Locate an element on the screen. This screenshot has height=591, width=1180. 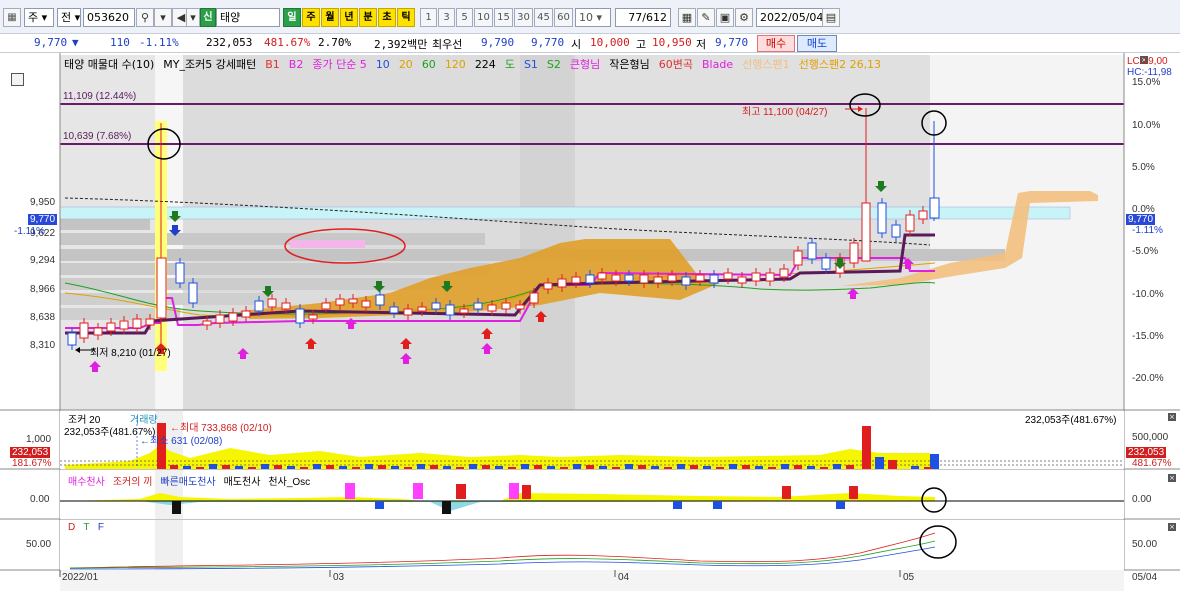
legend-item: 10 is located at coordinates (383, 64).